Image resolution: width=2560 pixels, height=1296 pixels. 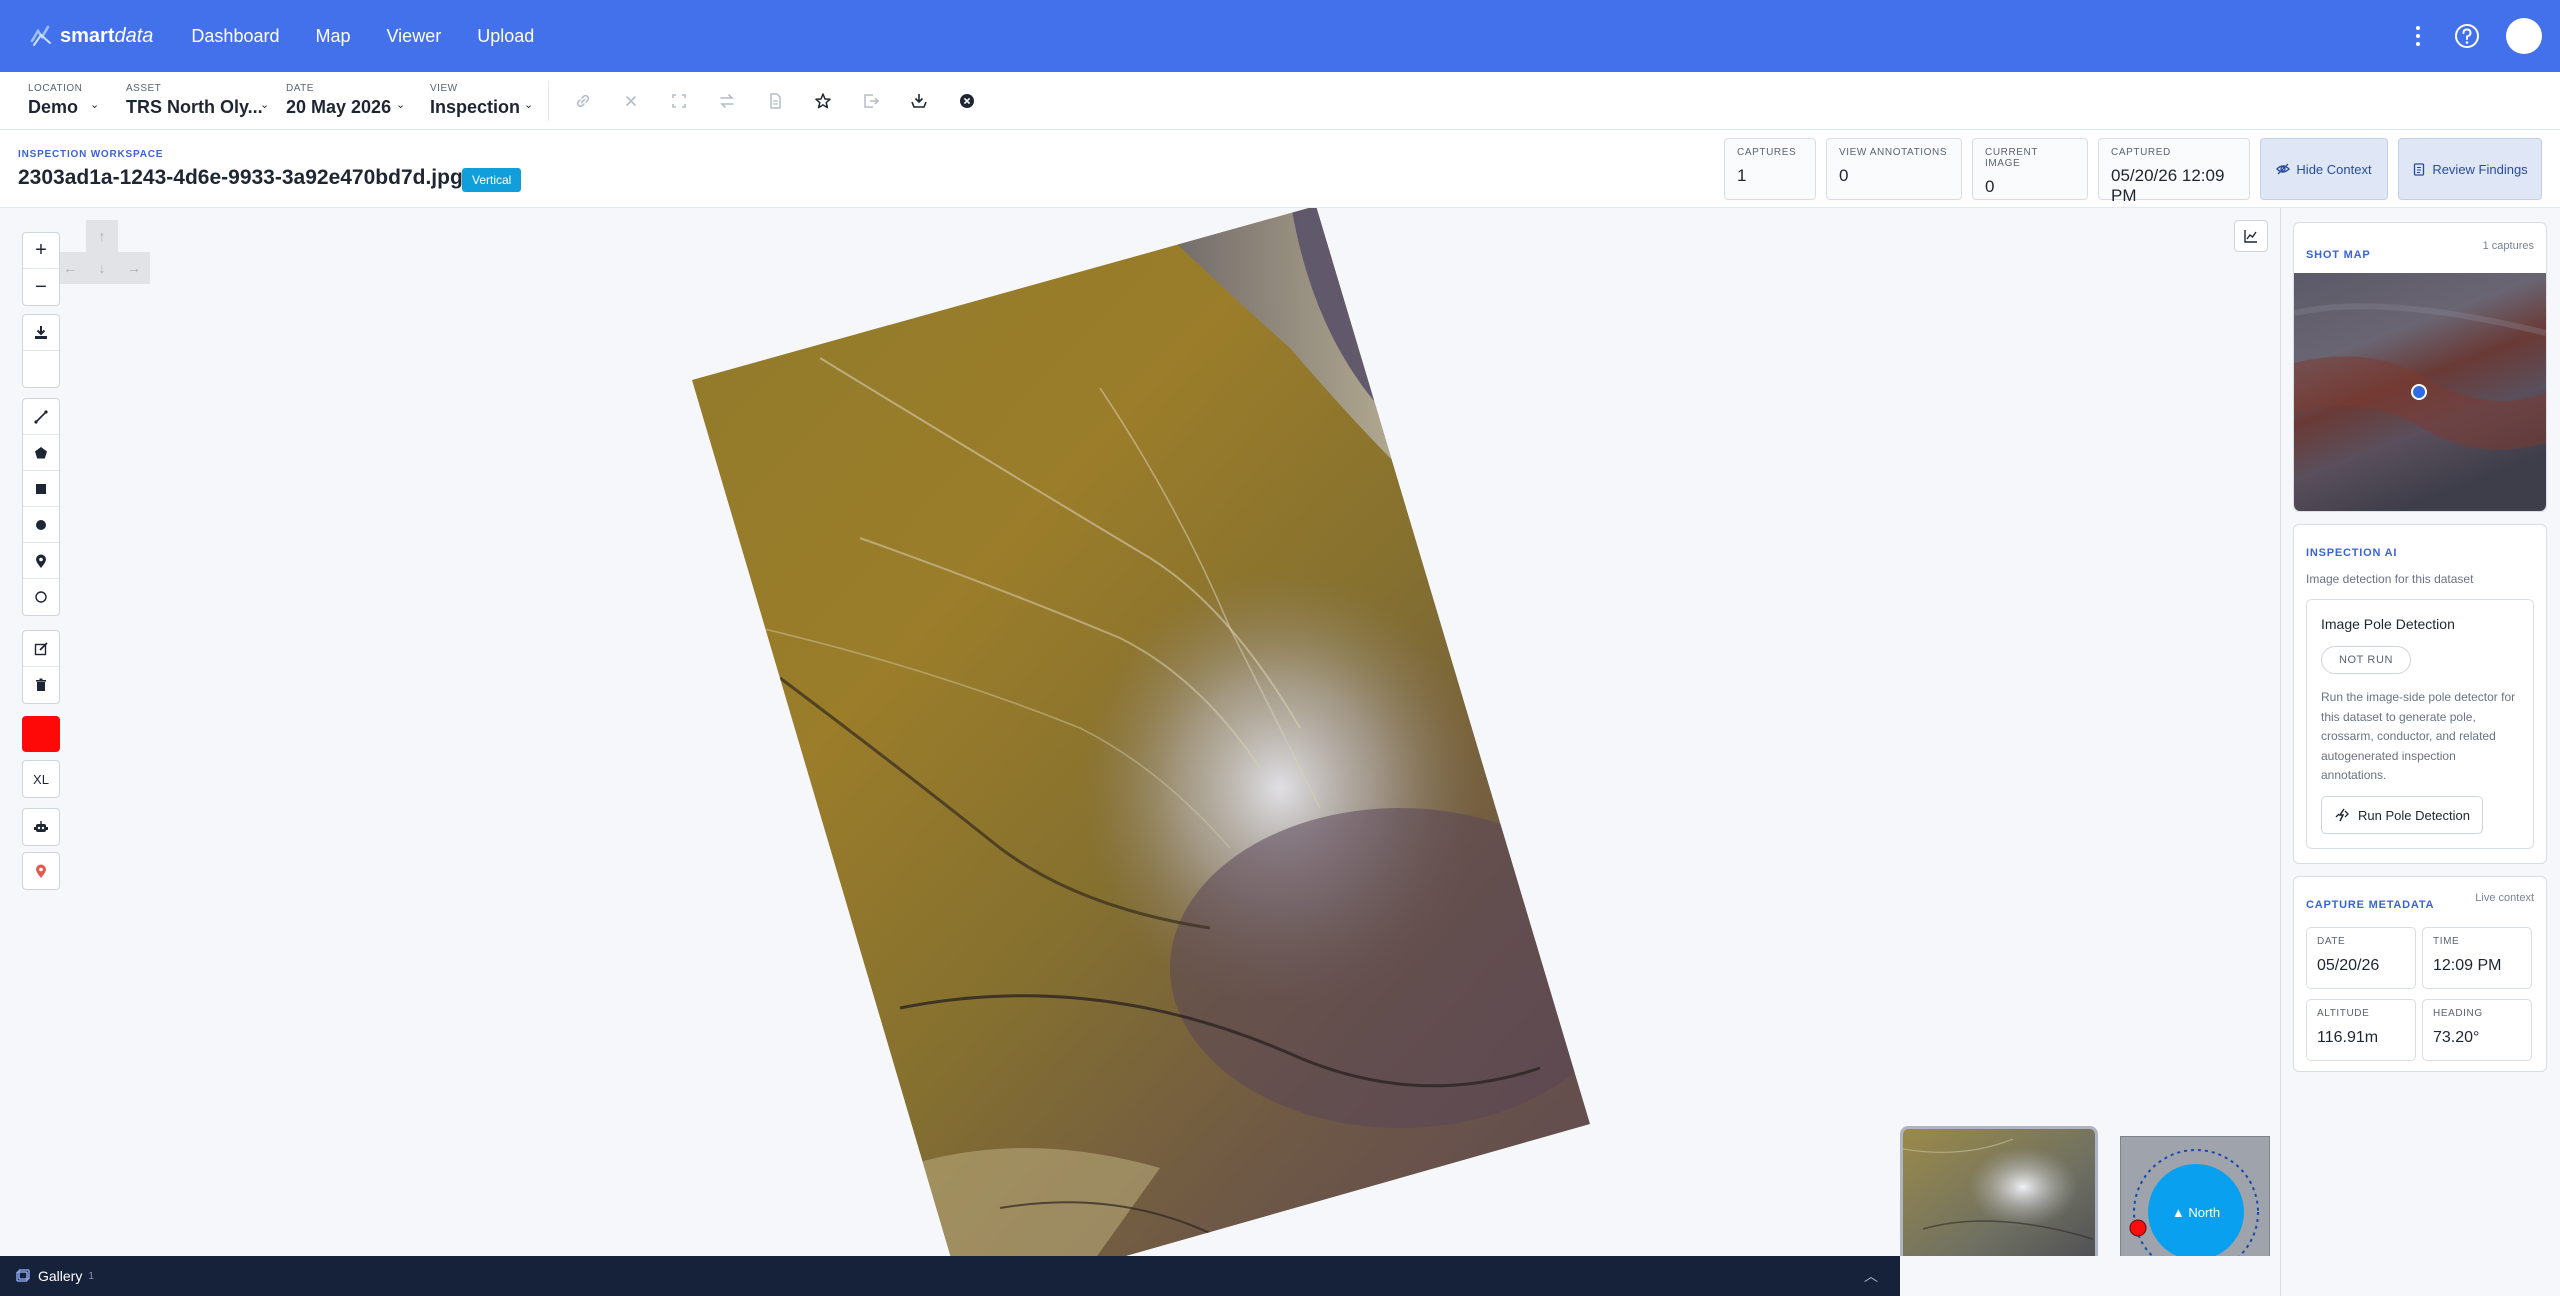 I want to click on pan-down-button: ↓, so click(x=102, y=268).